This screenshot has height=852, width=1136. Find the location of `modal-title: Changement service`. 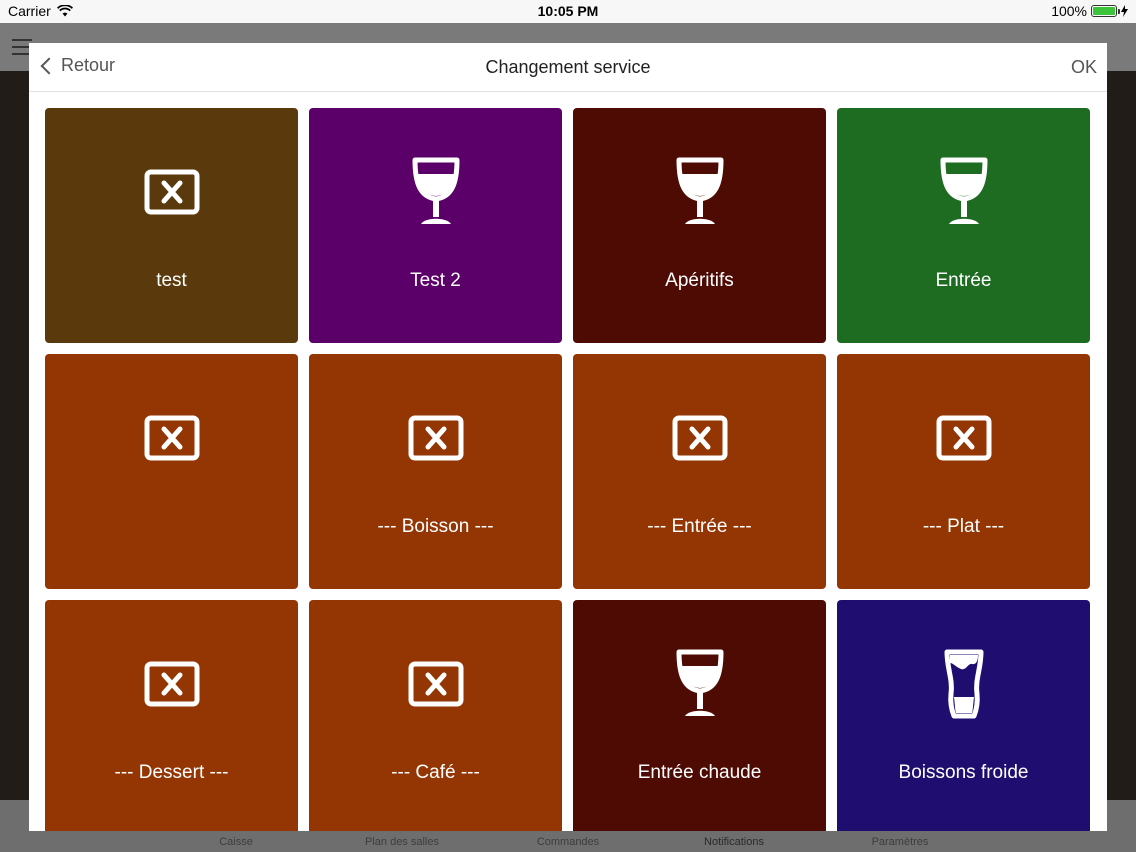

modal-title: Changement service is located at coordinates (568, 67).